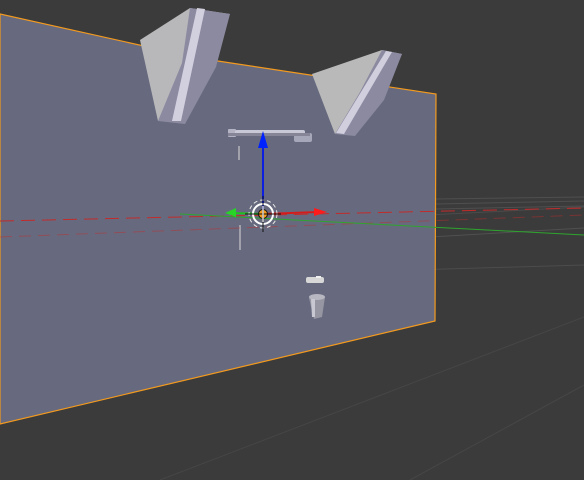  I want to click on wrench-shadow, so click(269, 134).